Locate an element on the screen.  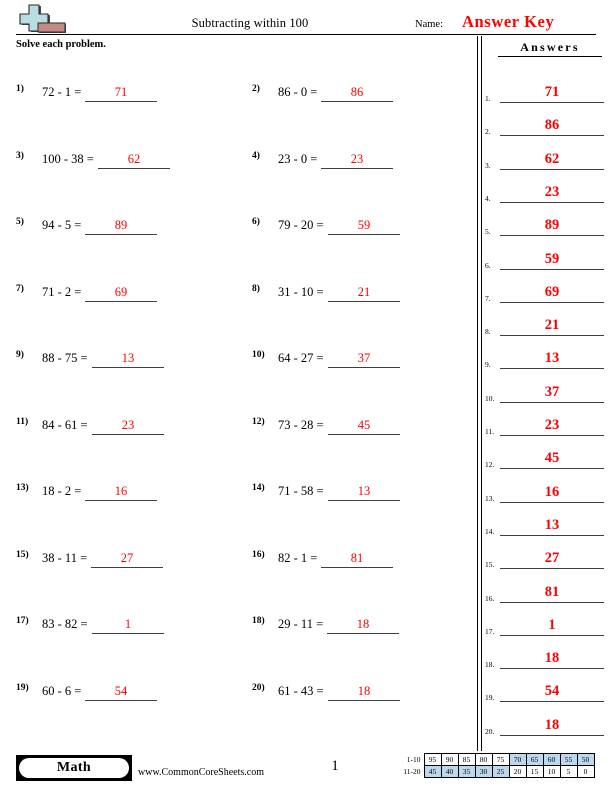
scoring-cell: 95 is located at coordinates (432, 759).